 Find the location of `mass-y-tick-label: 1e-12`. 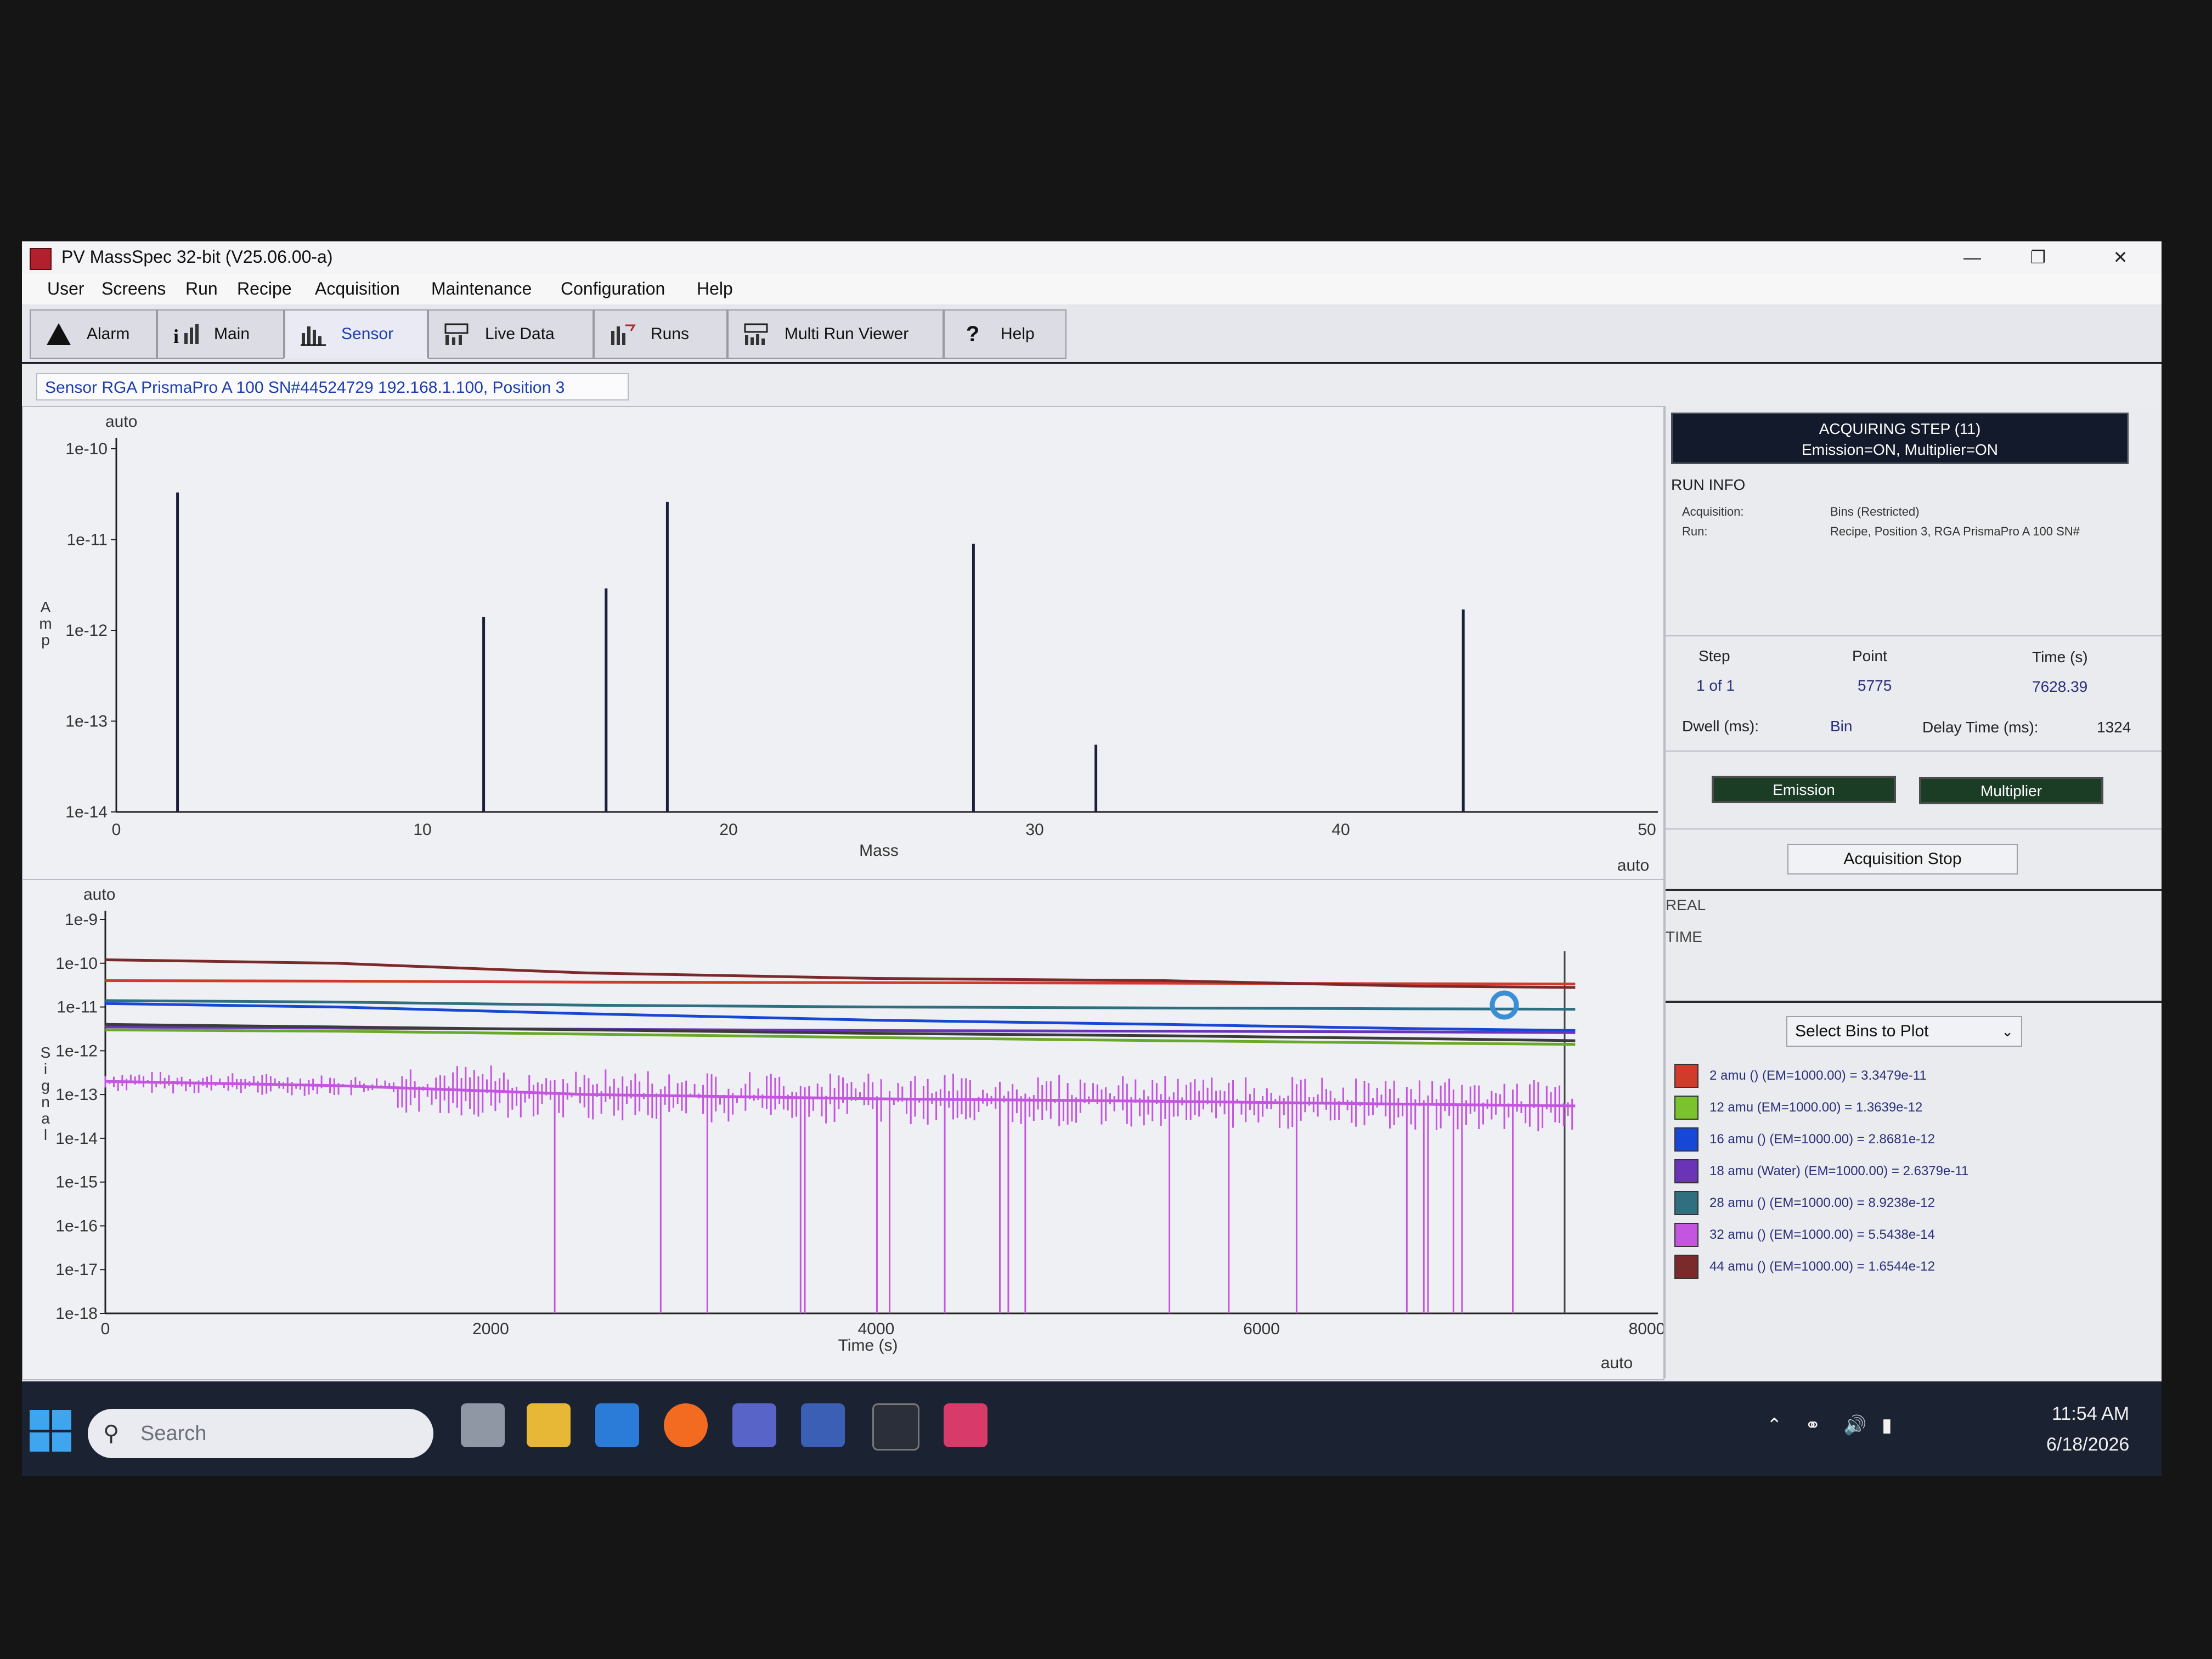

mass-y-tick-label: 1e-12 is located at coordinates (87, 631).